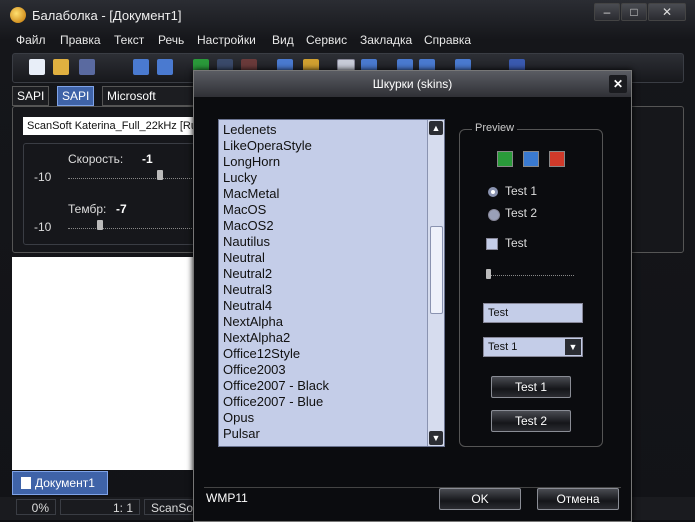 This screenshot has width=695, height=522. Describe the element at coordinates (141, 67) in the screenshot. I see `print-icon` at that location.